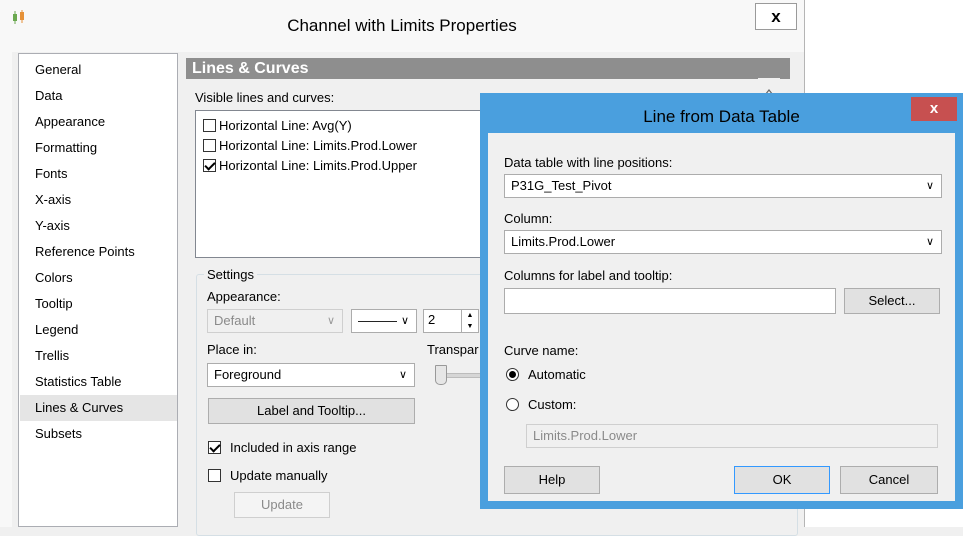 The height and width of the screenshot is (536, 963). I want to click on custom-name-field: Limits.Prod.Lower, so click(732, 436).